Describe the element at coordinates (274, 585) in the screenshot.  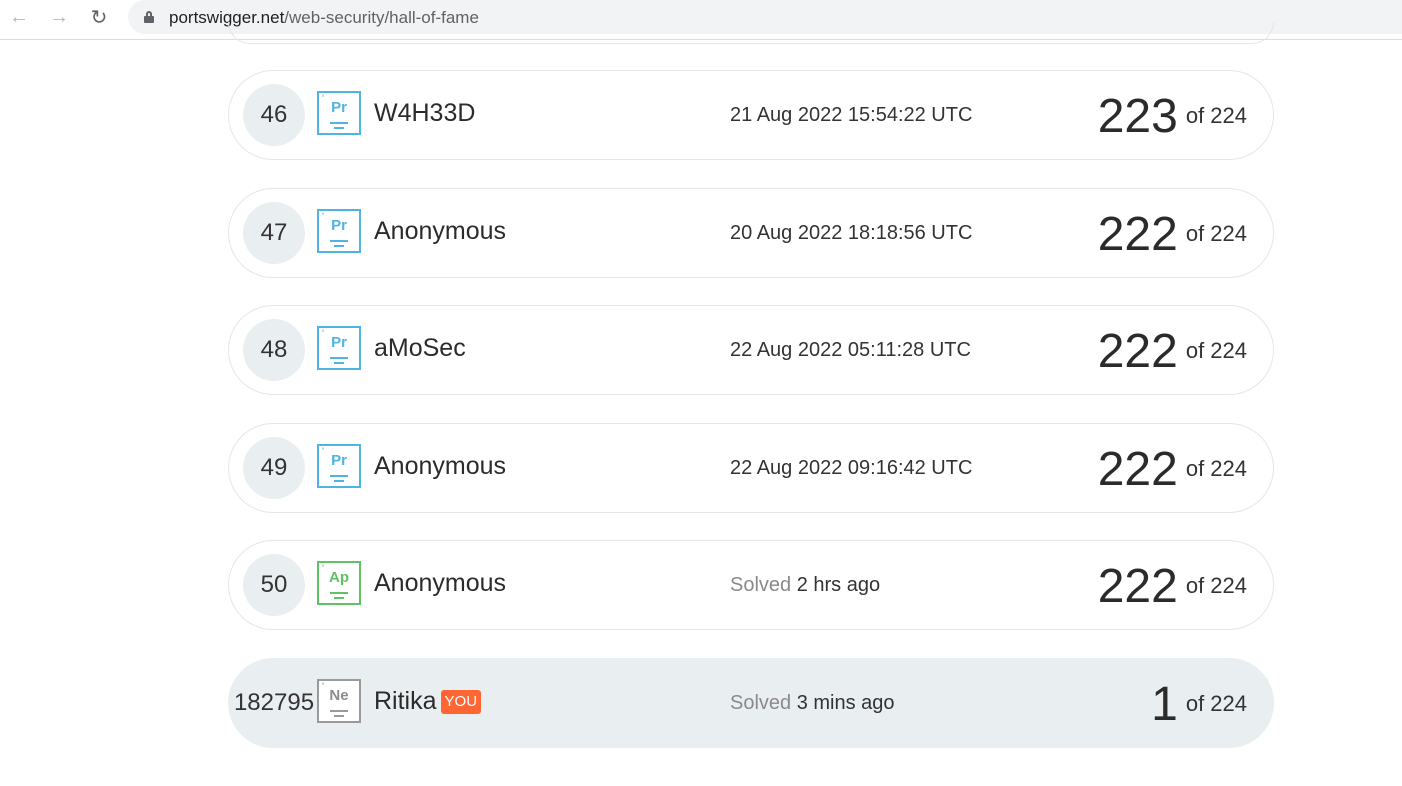
I see `rank-number: 50` at that location.